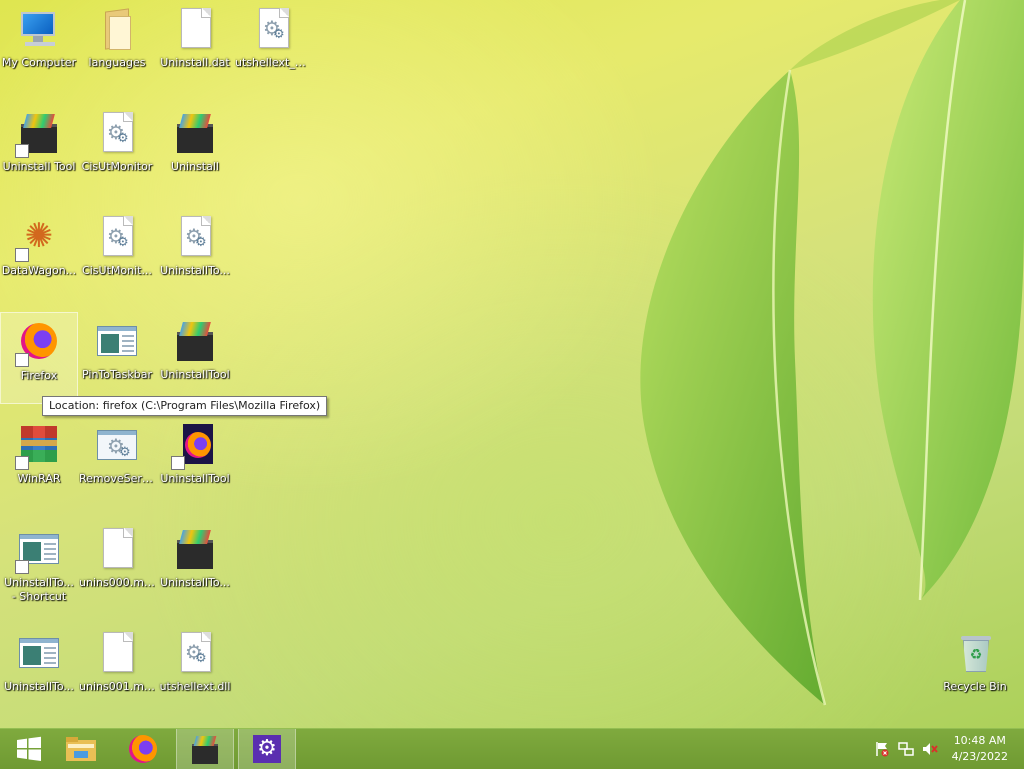  Describe the element at coordinates (117, 374) in the screenshot. I see `icon-label: PinToTaskbar` at that location.